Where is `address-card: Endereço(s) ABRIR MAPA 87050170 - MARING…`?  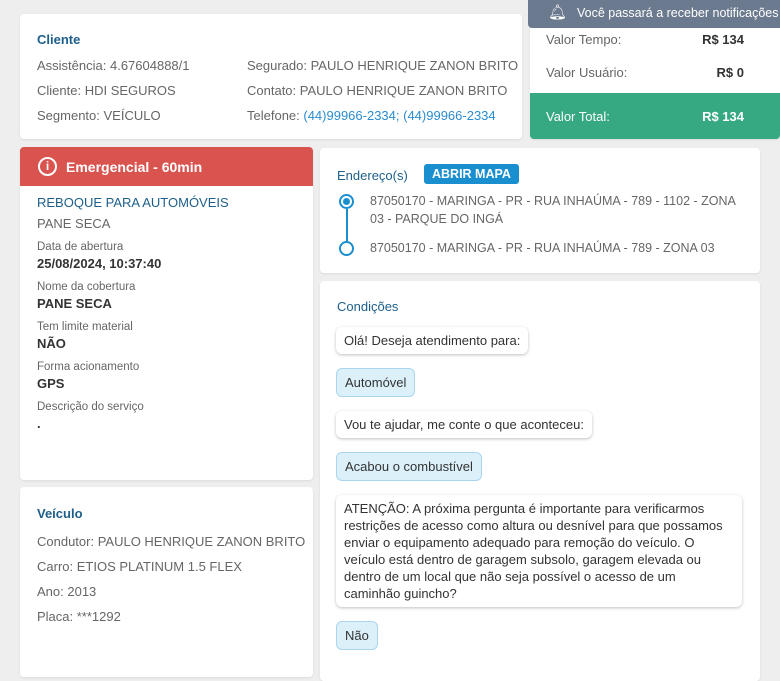 address-card: Endereço(s) ABRIR MAPA 87050170 - MARING… is located at coordinates (540, 210).